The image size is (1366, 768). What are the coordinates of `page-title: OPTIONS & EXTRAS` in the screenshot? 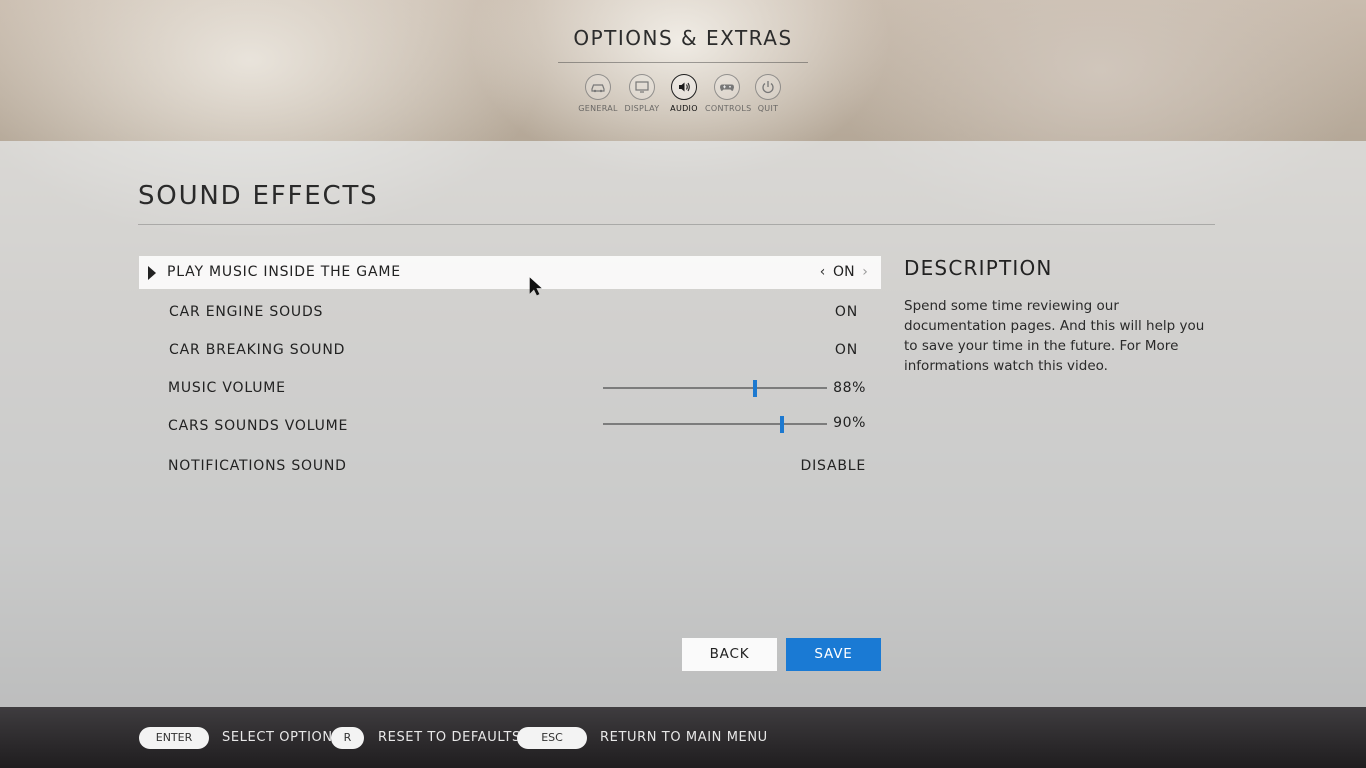 It's located at (683, 38).